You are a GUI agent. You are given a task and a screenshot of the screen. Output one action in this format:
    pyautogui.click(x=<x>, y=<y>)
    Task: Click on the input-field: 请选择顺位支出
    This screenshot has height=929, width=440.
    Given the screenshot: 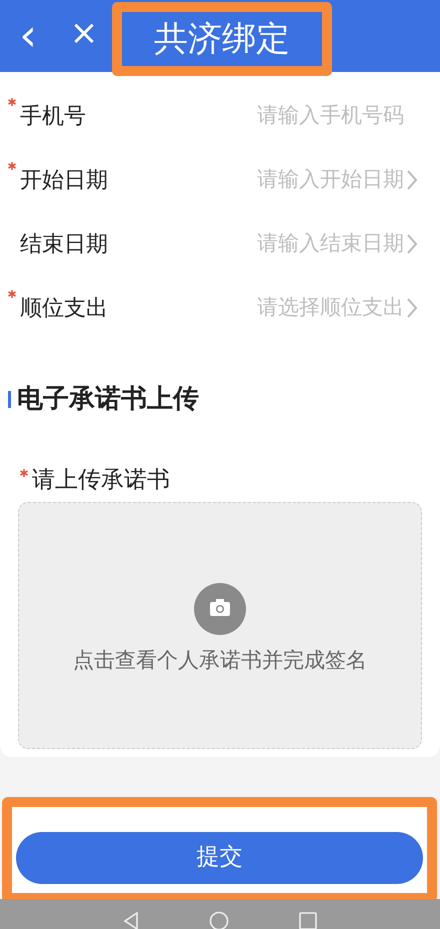 What is the action you would take?
    pyautogui.click(x=284, y=308)
    